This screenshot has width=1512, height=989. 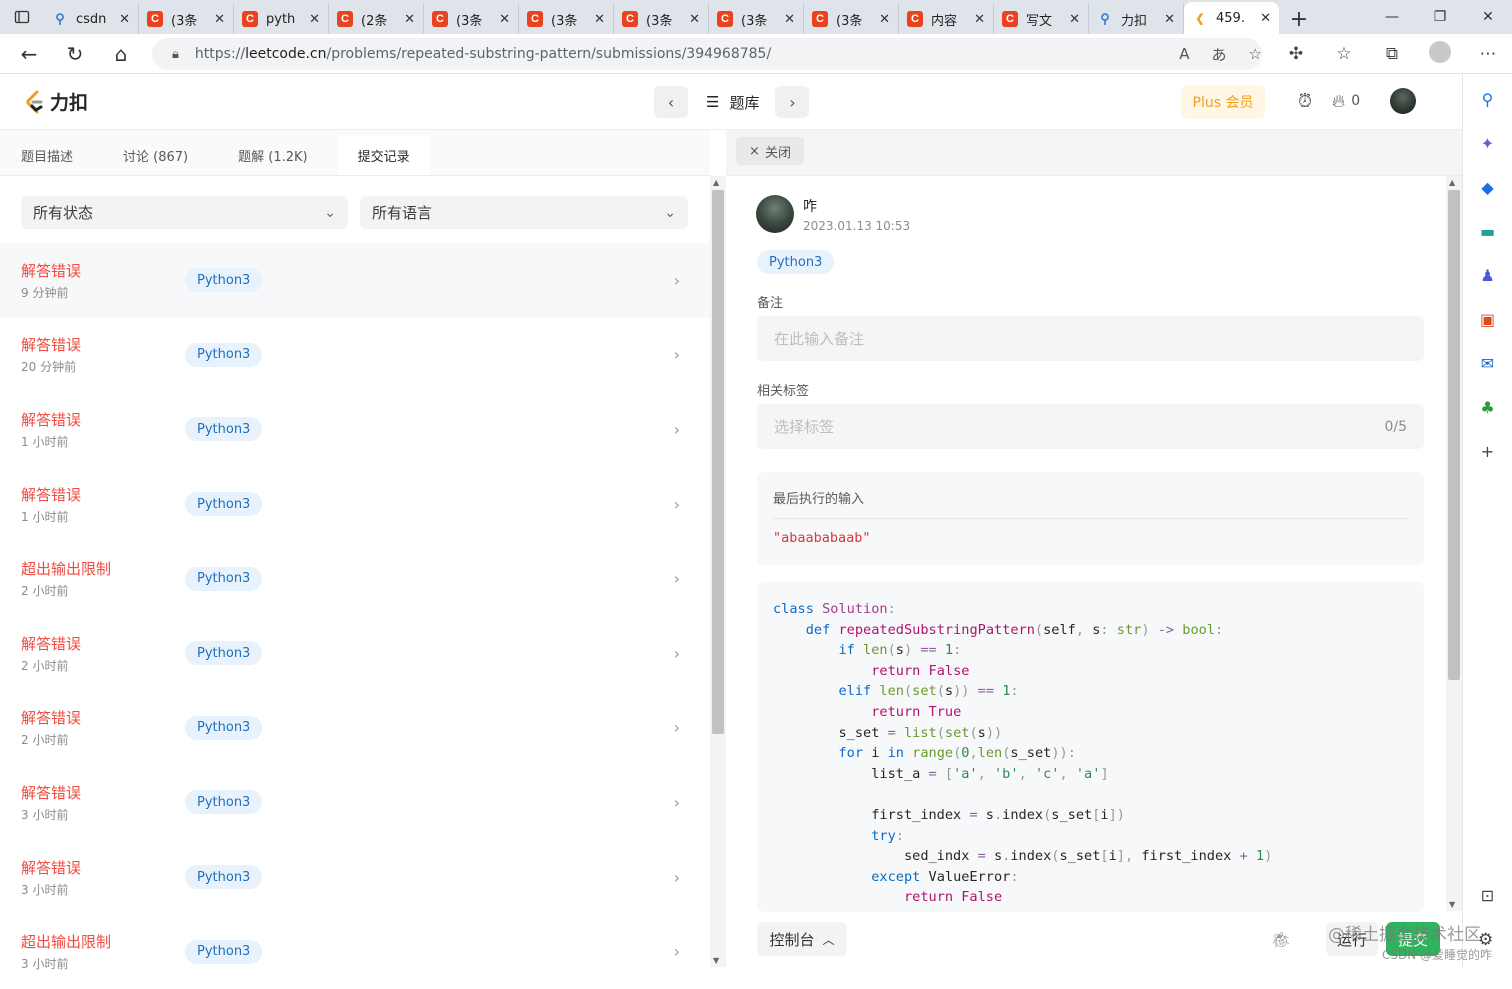 I want to click on browser-tab: C 内容 ✕, so click(x=946, y=19).